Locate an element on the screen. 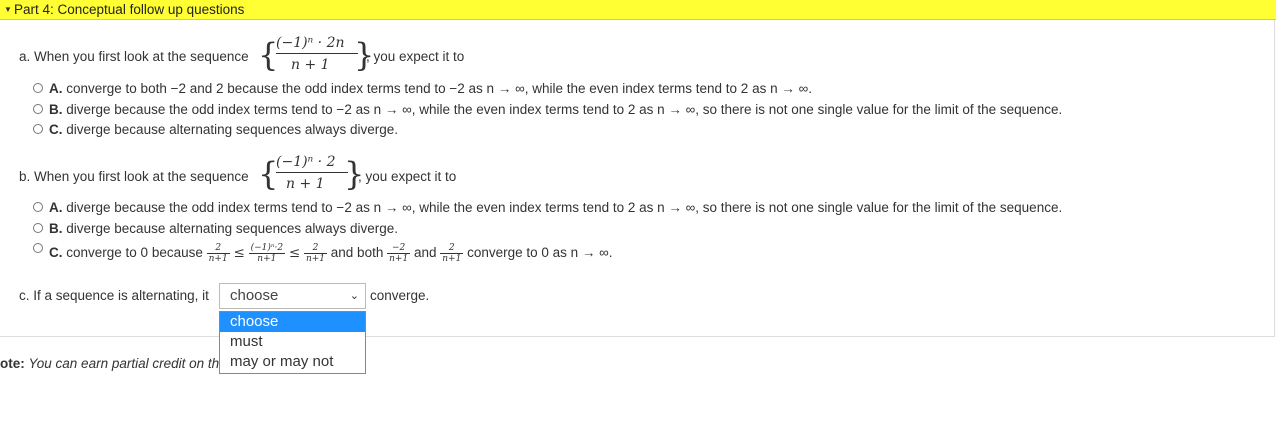 The image size is (1276, 424). fraction: −2 n+1 is located at coordinates (399, 253).